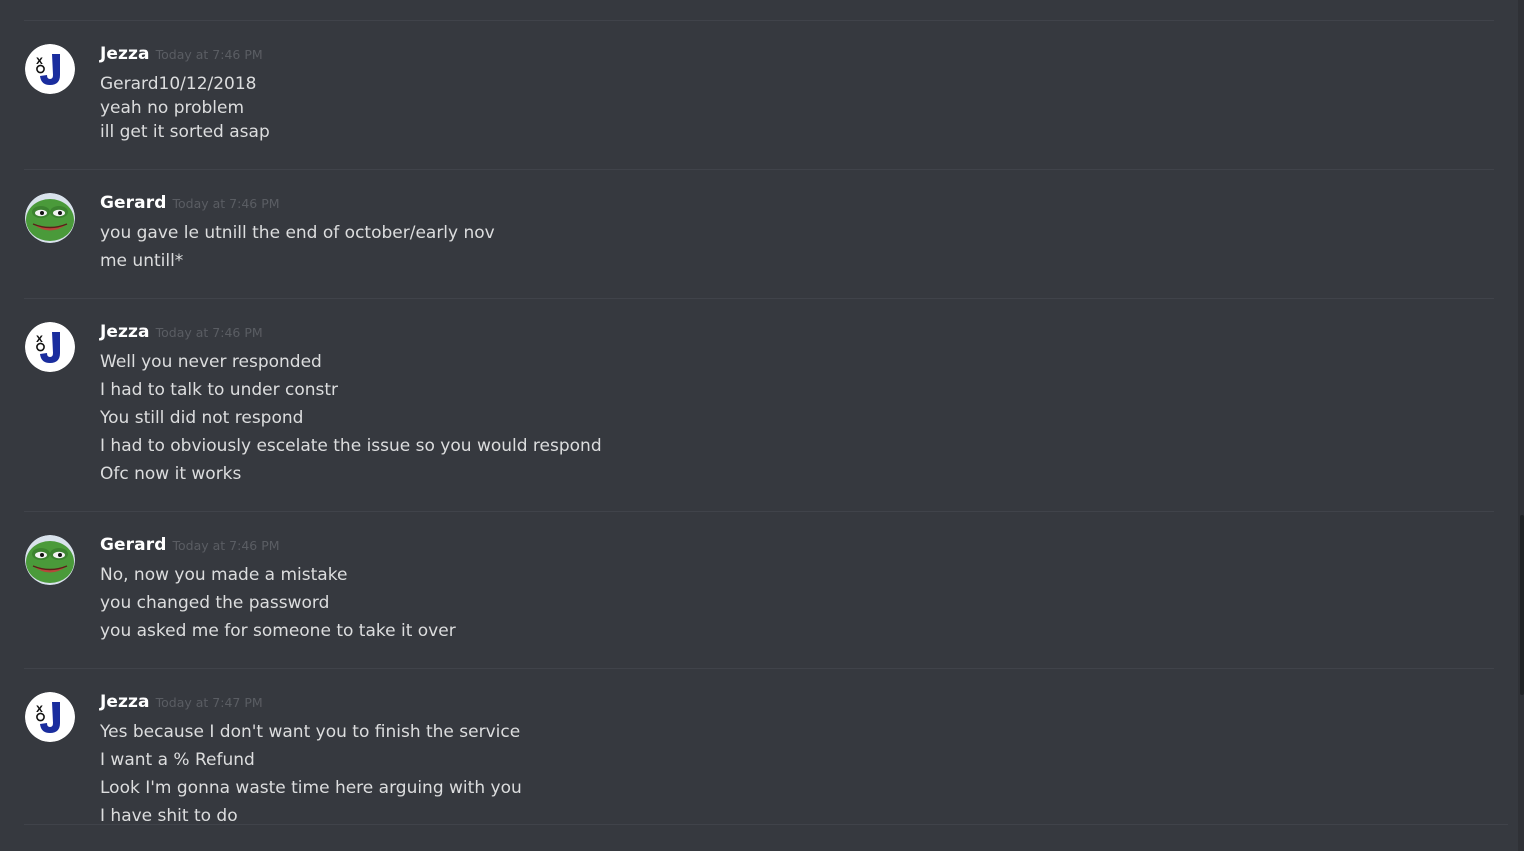  I want to click on message-line: You still did not respond, so click(202, 418).